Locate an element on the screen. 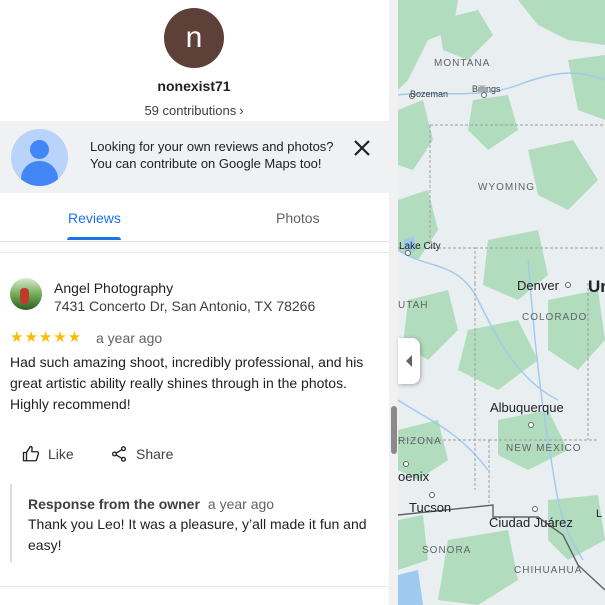  star-rating: ★★★★★ is located at coordinates (46, 337).